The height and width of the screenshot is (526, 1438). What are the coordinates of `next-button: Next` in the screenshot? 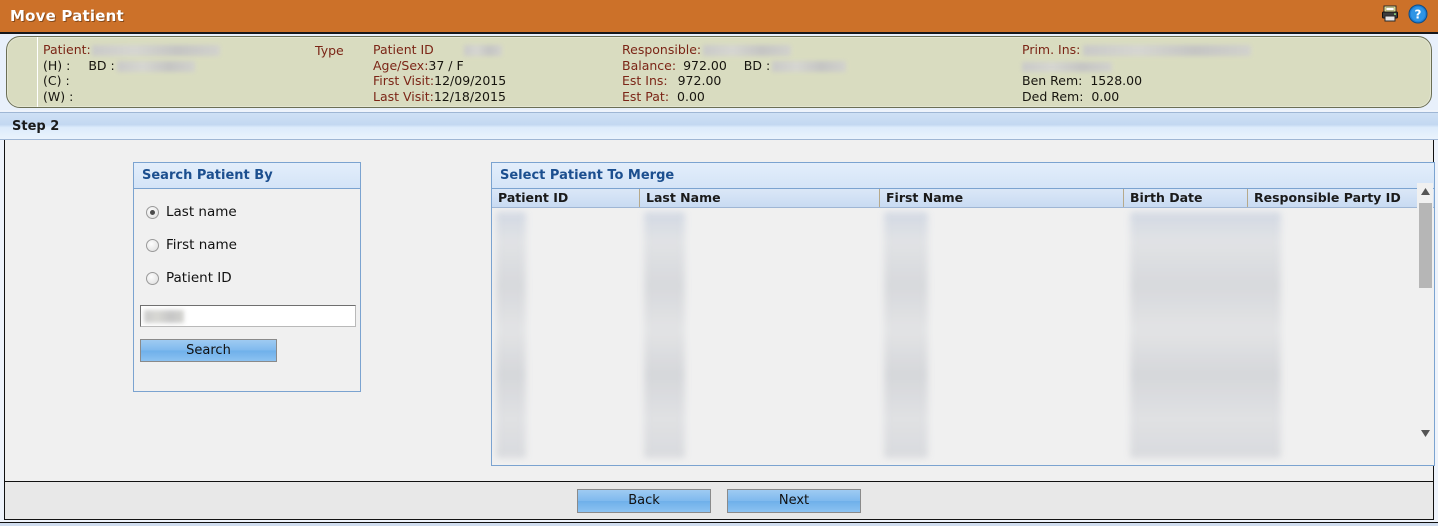 It's located at (794, 500).